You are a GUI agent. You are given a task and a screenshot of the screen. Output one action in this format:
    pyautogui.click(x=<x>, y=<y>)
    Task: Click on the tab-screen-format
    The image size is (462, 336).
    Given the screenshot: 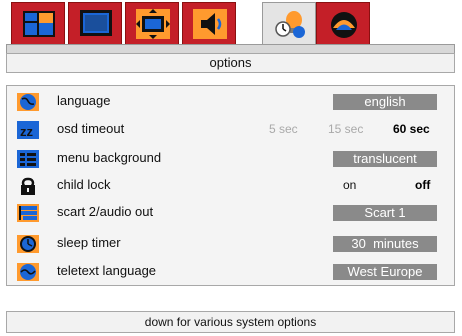 What is the action you would take?
    pyautogui.click(x=152, y=23)
    